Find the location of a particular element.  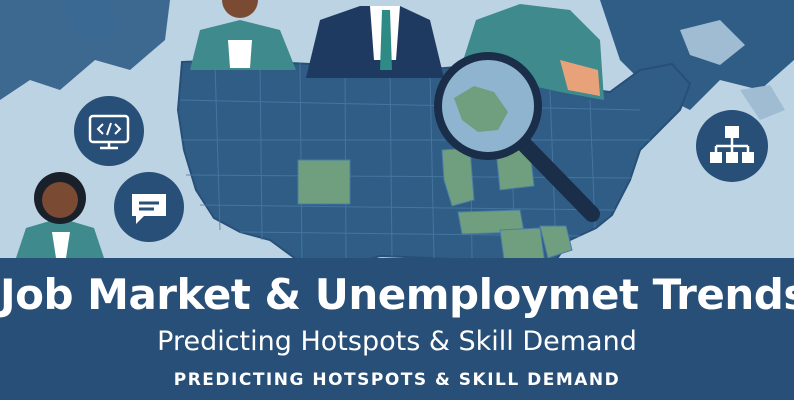

org-chart-icon is located at coordinates (732, 146).